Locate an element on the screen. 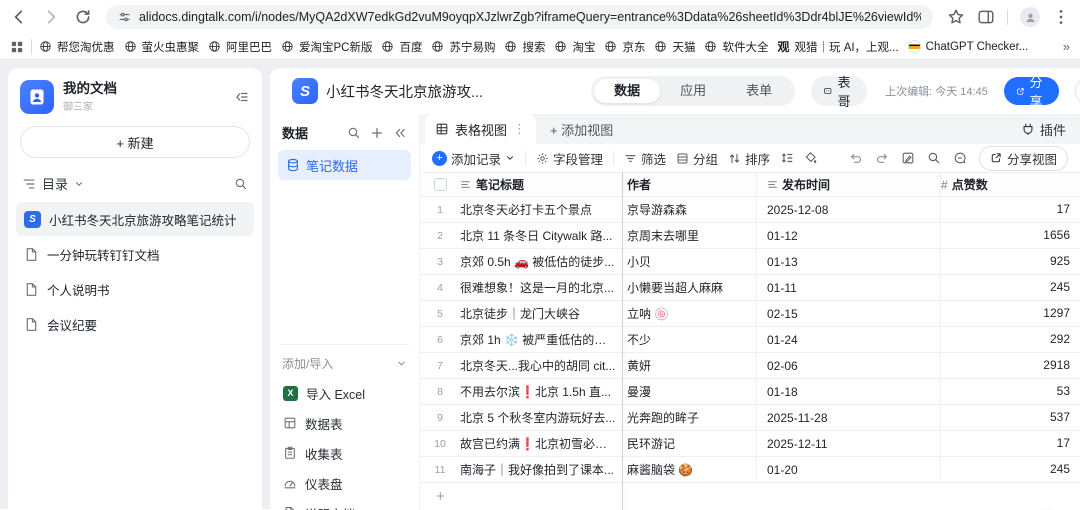 The height and width of the screenshot is (510, 1080). table-row: 10 故宫已约满❗北京初雪必打... 民环游记 2025-12-11 17 is located at coordinates (750, 444).